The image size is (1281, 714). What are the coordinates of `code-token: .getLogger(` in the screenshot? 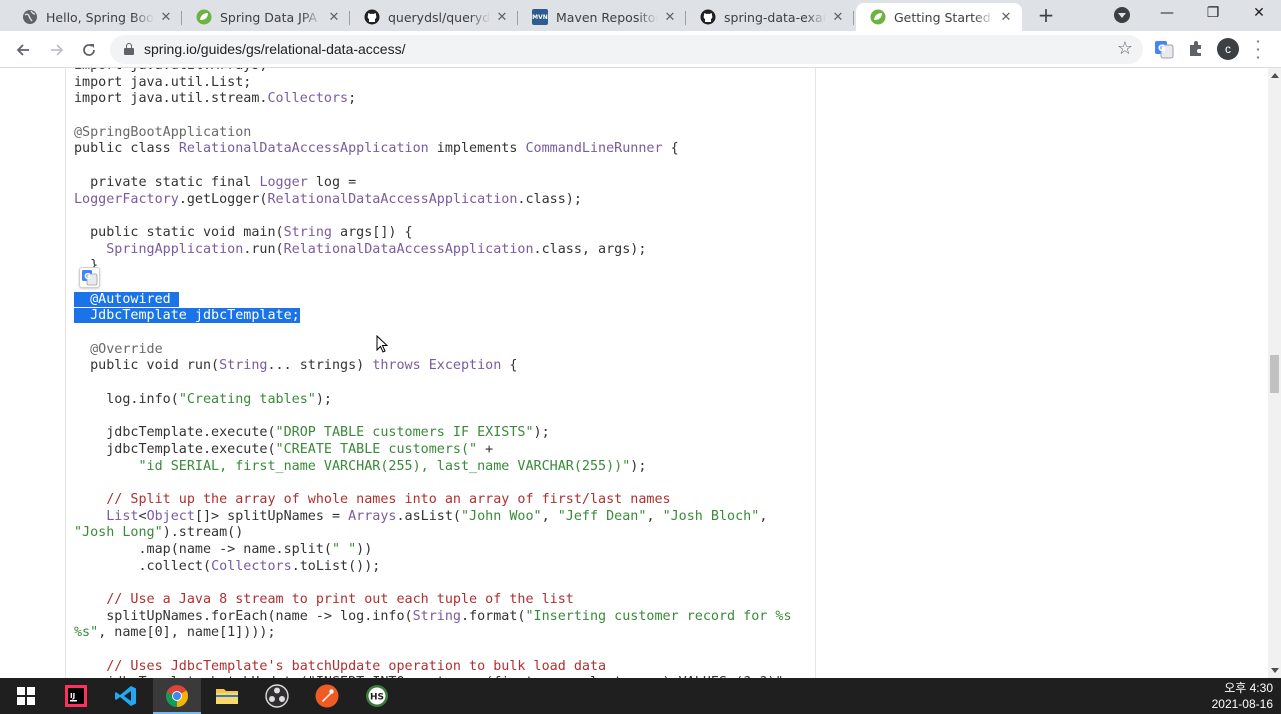 It's located at (223, 199).